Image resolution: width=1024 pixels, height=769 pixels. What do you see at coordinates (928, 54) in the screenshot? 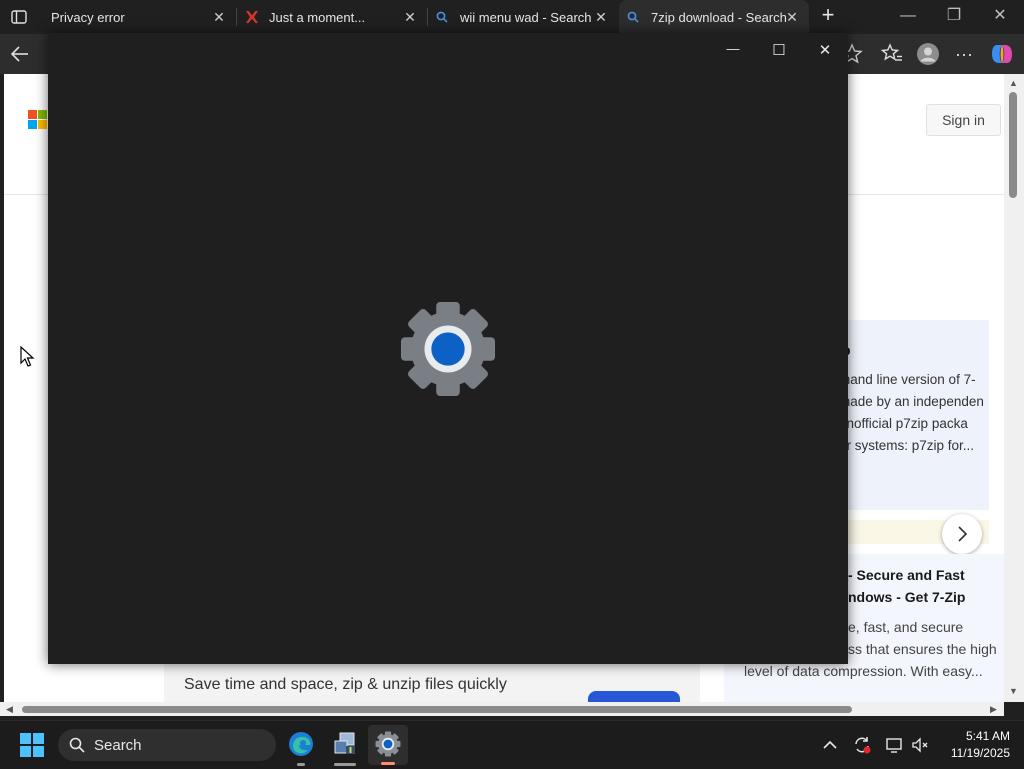
I see `profile-icon` at bounding box center [928, 54].